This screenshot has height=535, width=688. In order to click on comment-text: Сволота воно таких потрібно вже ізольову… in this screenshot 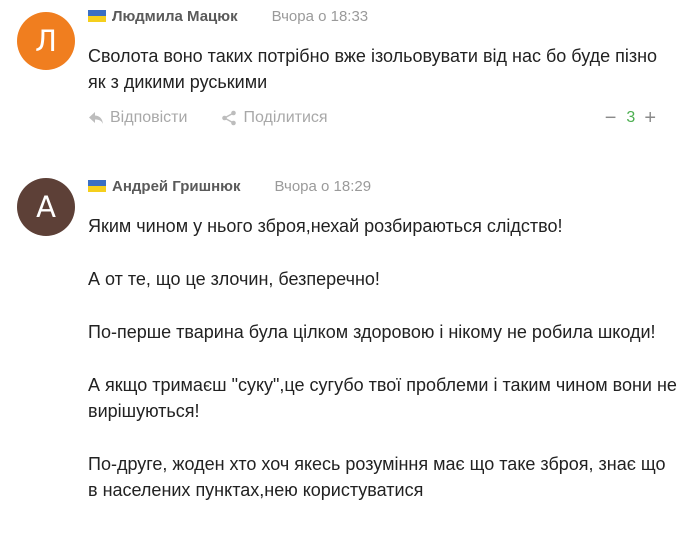, I will do `click(383, 69)`.